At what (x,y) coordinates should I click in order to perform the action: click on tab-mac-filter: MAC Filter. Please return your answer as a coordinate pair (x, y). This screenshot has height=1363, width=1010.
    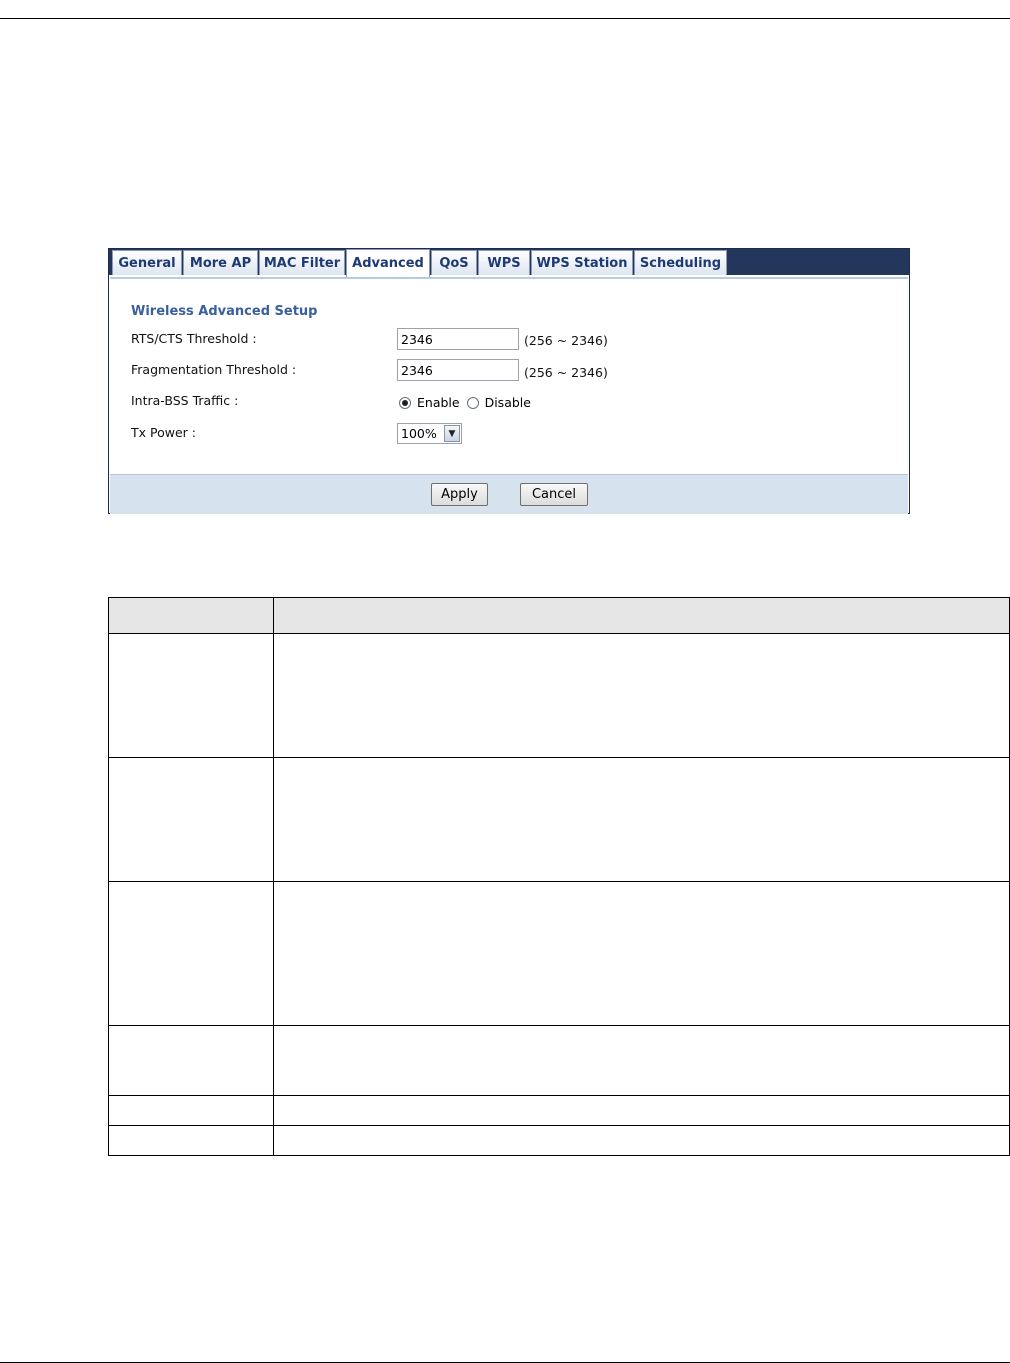
    Looking at the image, I should click on (302, 262).